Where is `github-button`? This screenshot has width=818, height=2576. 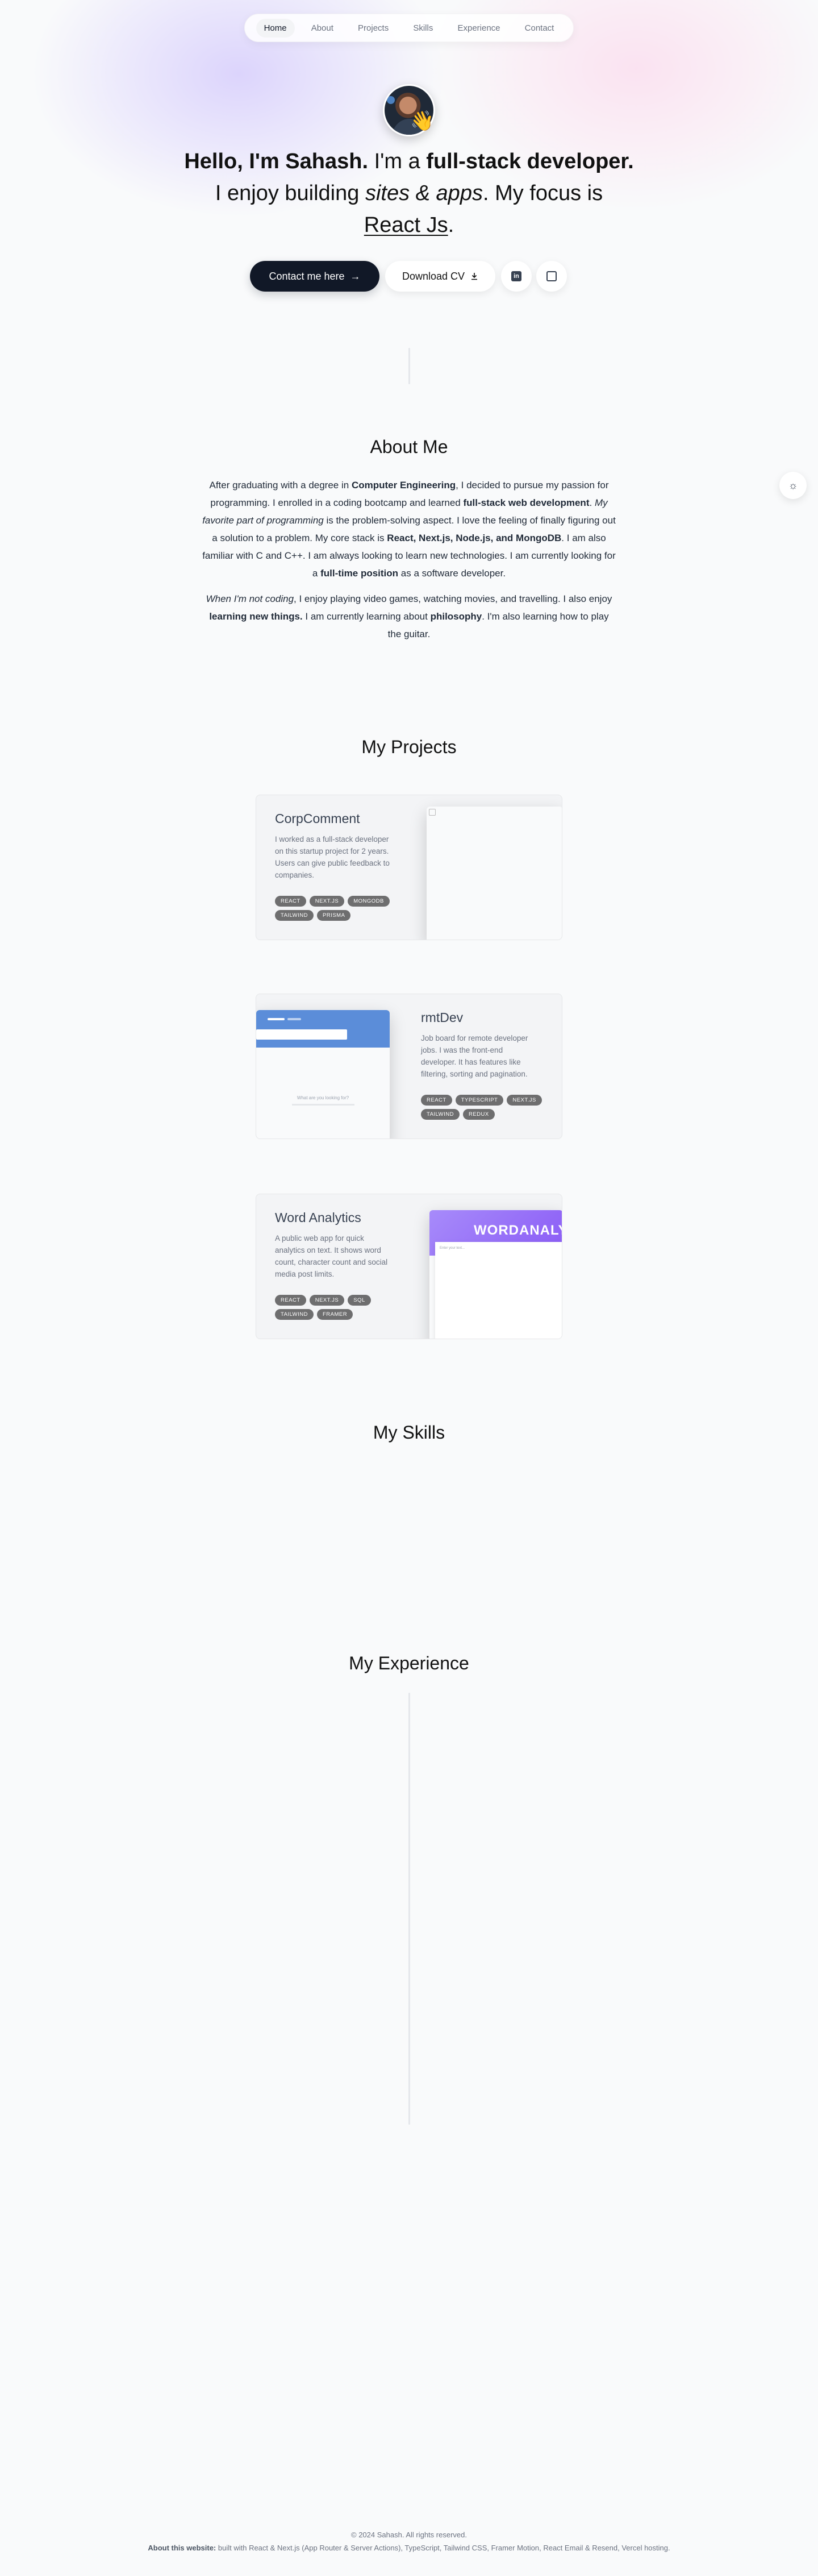 github-button is located at coordinates (551, 276).